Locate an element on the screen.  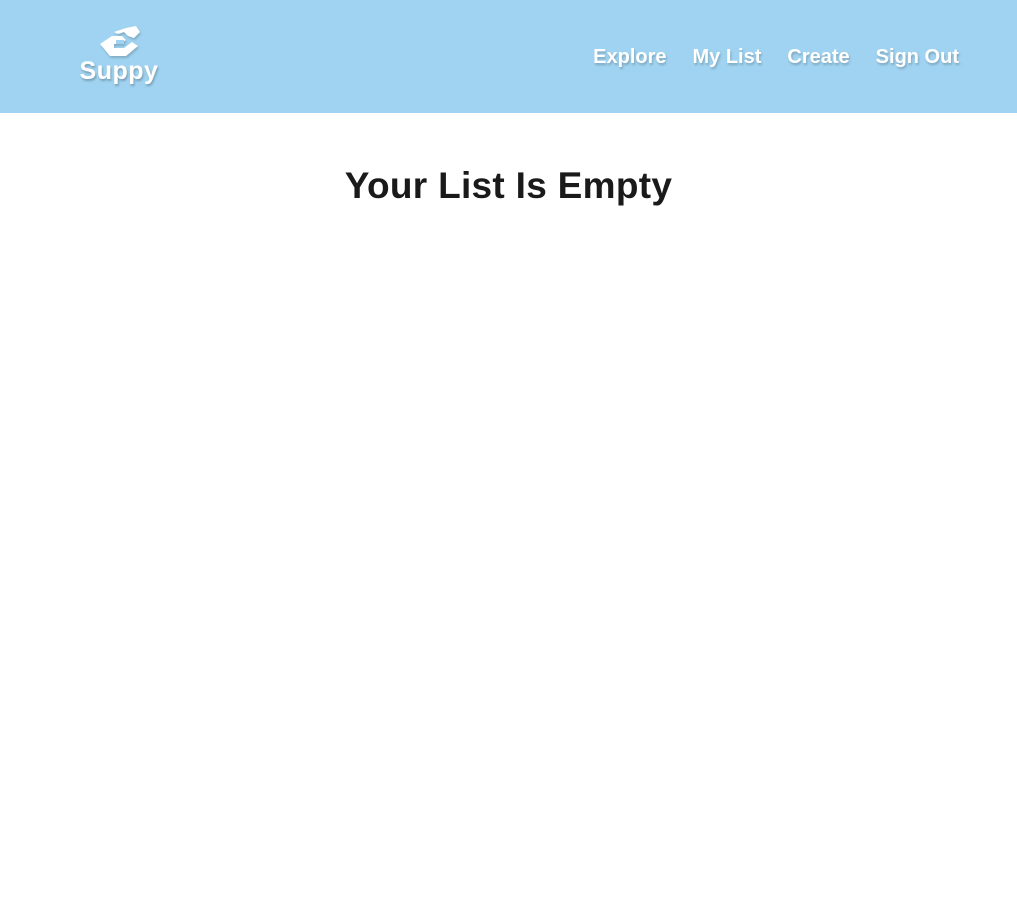
page-title: Your List Is Empty is located at coordinates (508, 185).